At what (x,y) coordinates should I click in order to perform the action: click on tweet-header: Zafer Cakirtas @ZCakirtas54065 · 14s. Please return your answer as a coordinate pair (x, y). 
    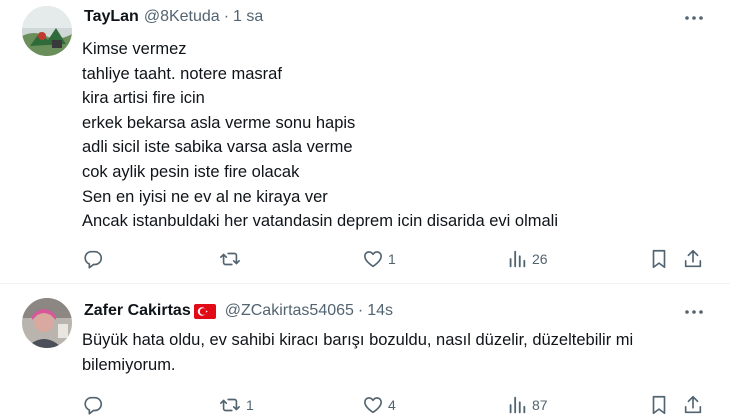
    Looking at the image, I should click on (238, 311).